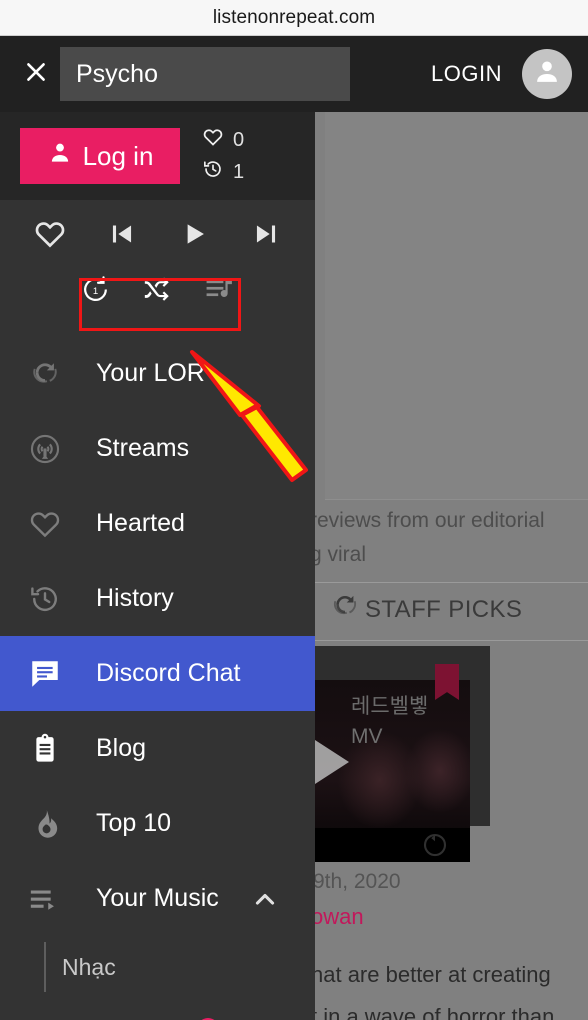 This screenshot has width=588, height=1020. What do you see at coordinates (45, 749) in the screenshot?
I see `clipboard-icon` at bounding box center [45, 749].